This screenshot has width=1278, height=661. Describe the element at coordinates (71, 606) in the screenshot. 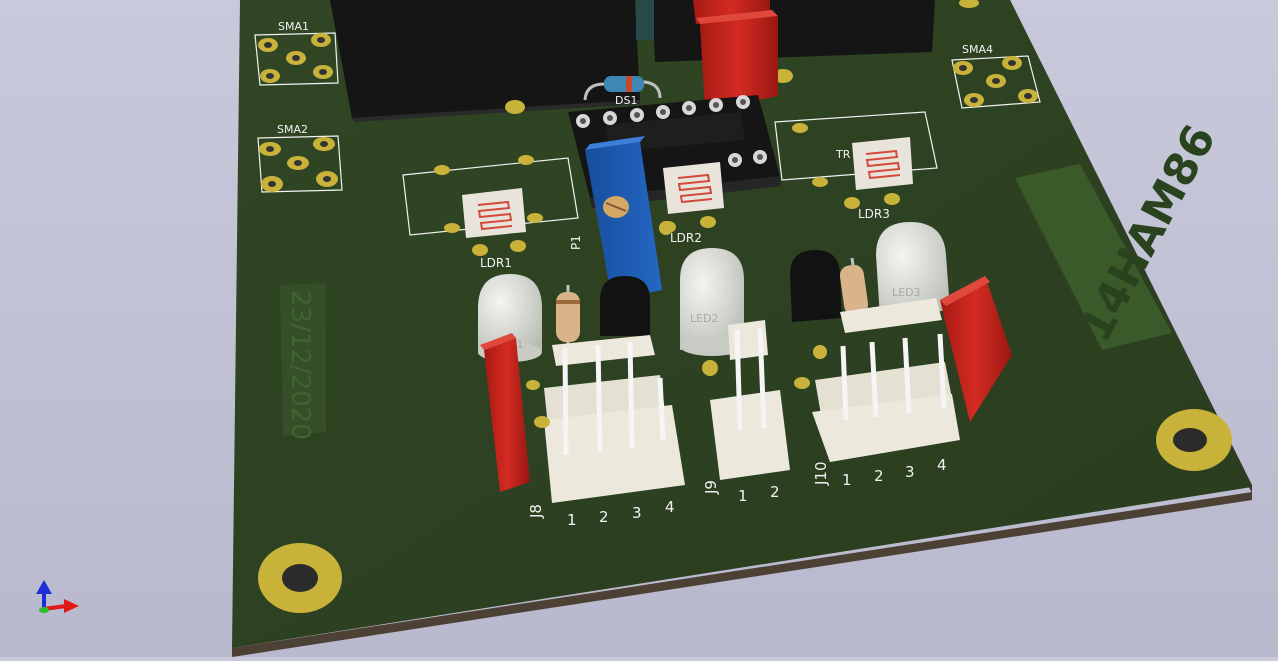

I see `x-axis-arrow-icon` at that location.